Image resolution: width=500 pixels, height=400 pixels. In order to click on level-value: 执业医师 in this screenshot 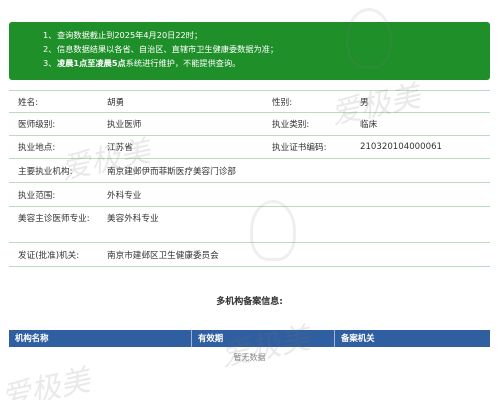, I will do `click(124, 125)`.